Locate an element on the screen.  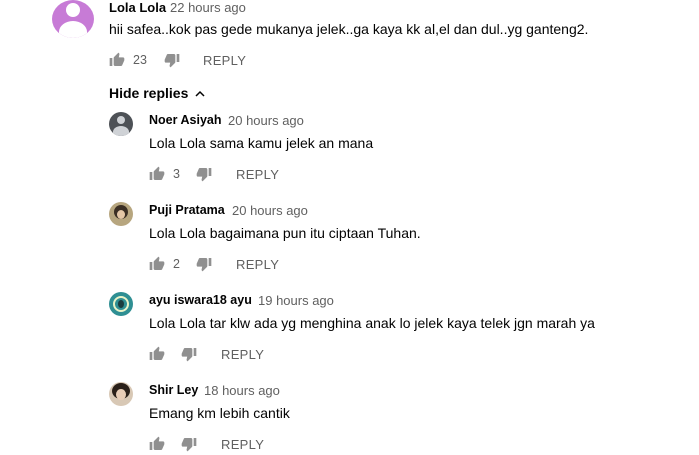
reply-author: Noer Asiyah is located at coordinates (185, 120).